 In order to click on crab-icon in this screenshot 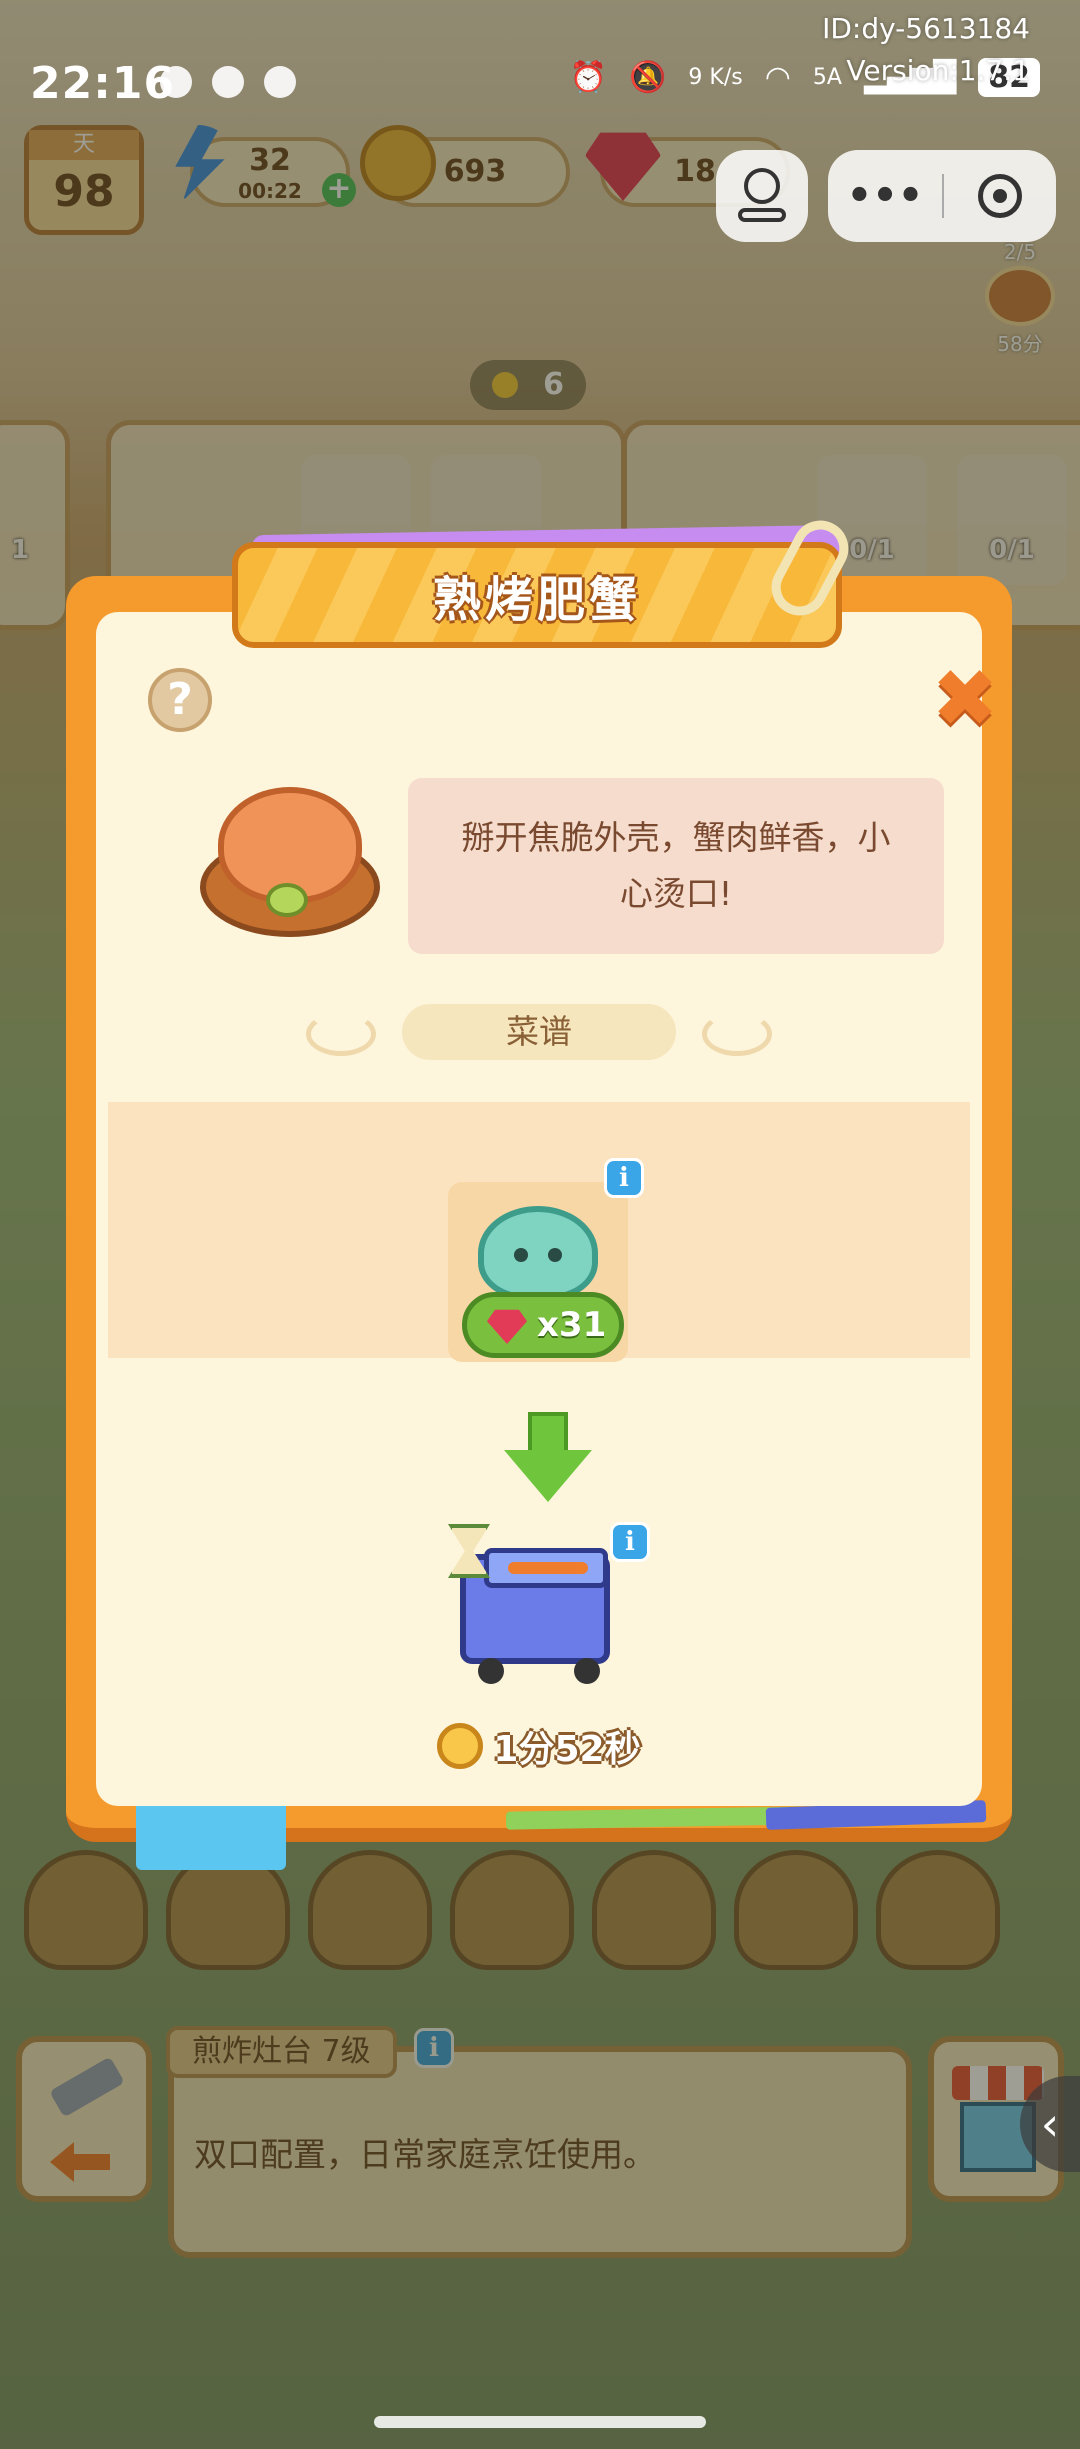, I will do `click(538, 1253)`.